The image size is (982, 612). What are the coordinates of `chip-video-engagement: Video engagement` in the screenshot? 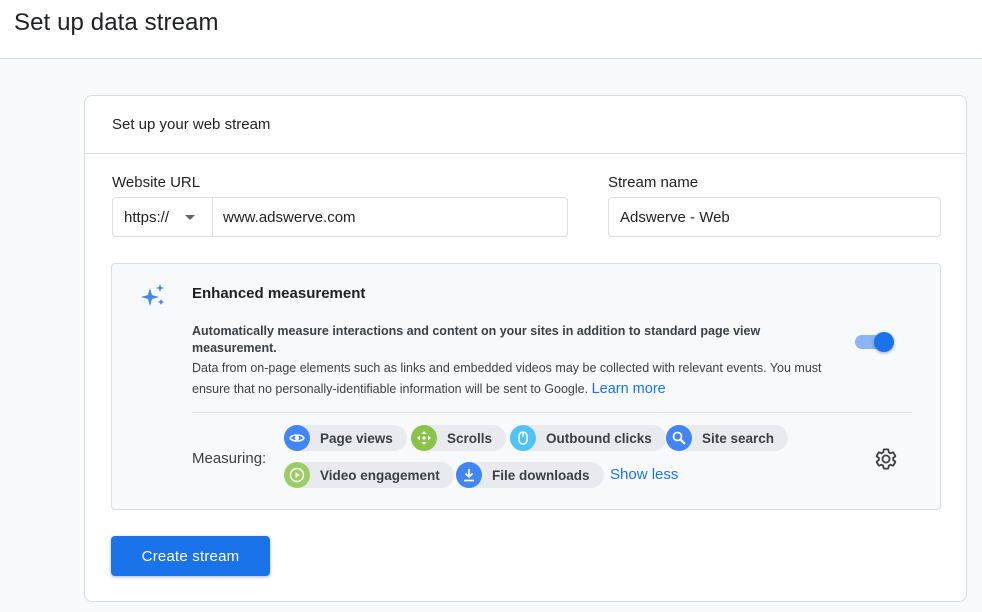 It's located at (369, 475).